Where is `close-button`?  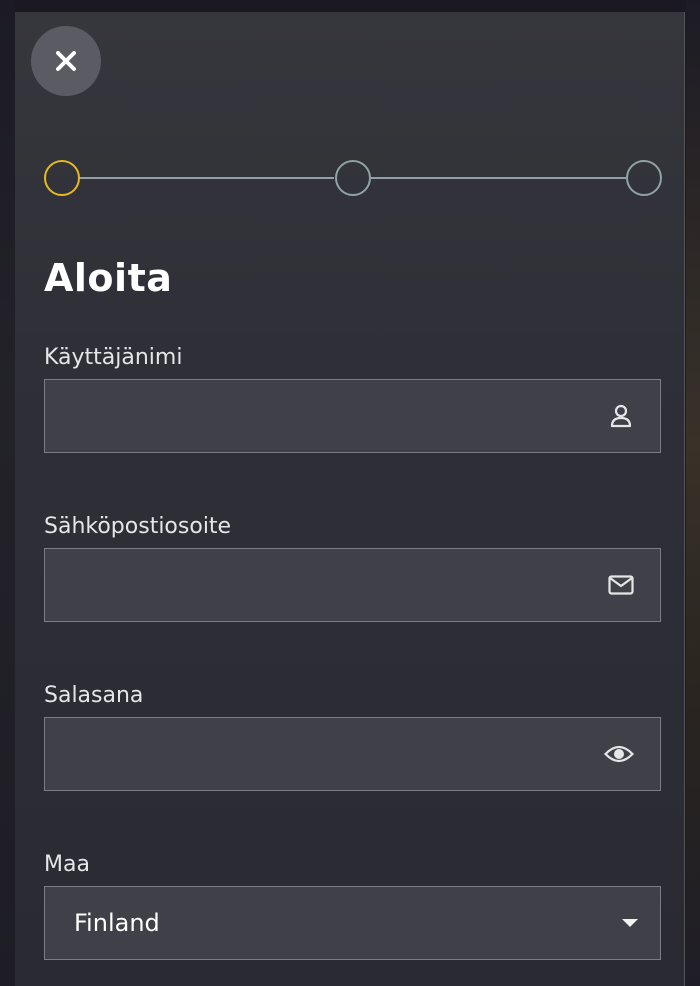
close-button is located at coordinates (66, 61).